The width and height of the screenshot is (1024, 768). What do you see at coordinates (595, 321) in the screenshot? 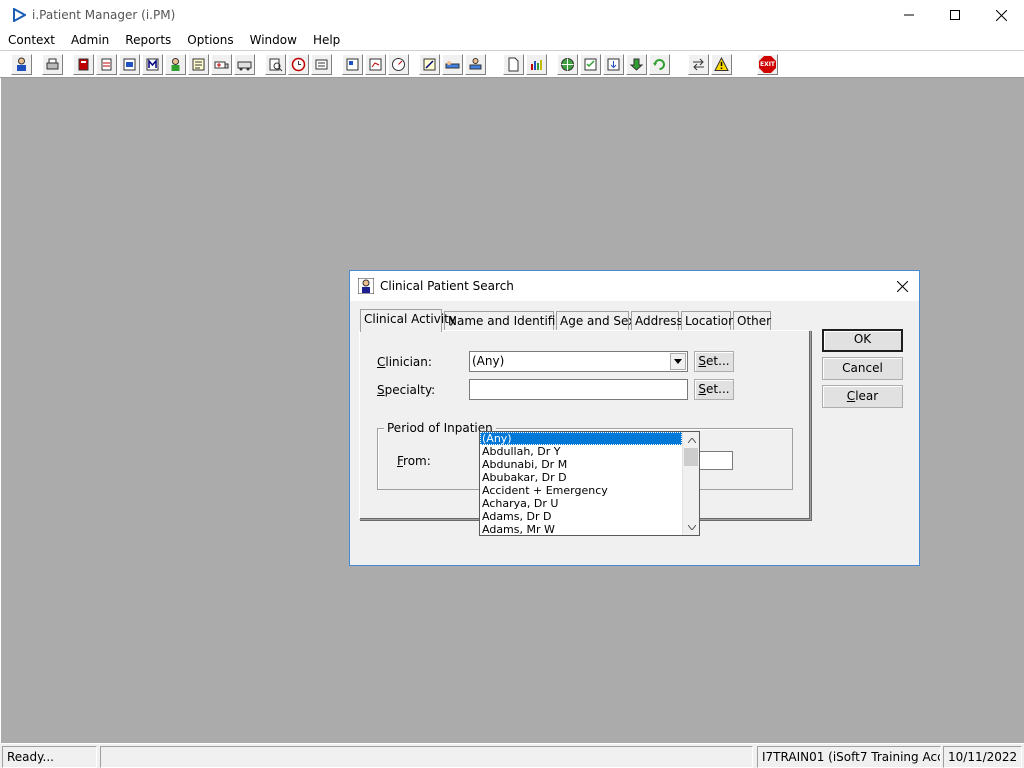
I see `tab-age-and-sex: Age and Sex` at bounding box center [595, 321].